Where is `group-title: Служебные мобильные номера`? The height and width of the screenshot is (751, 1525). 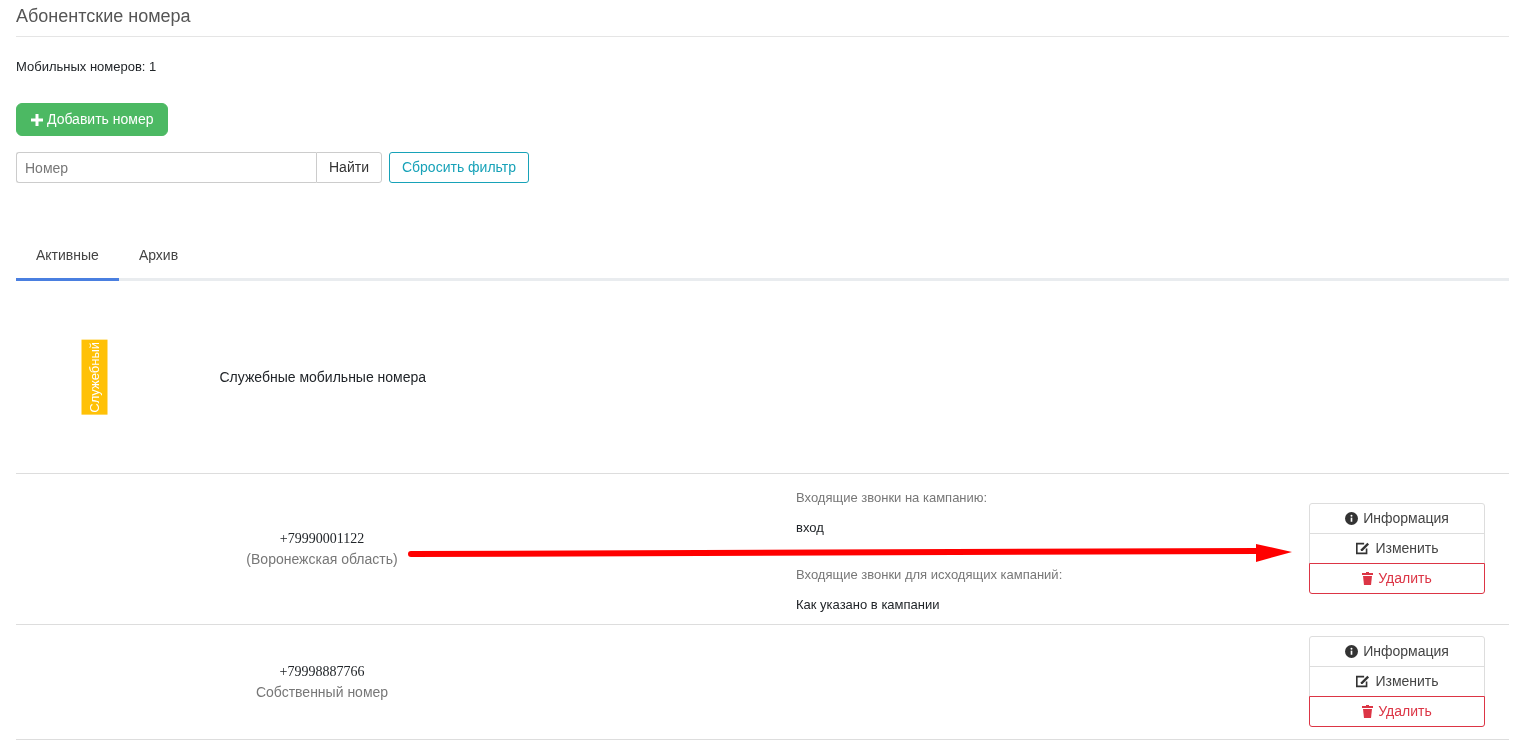 group-title: Служебные мобильные номера is located at coordinates (323, 377).